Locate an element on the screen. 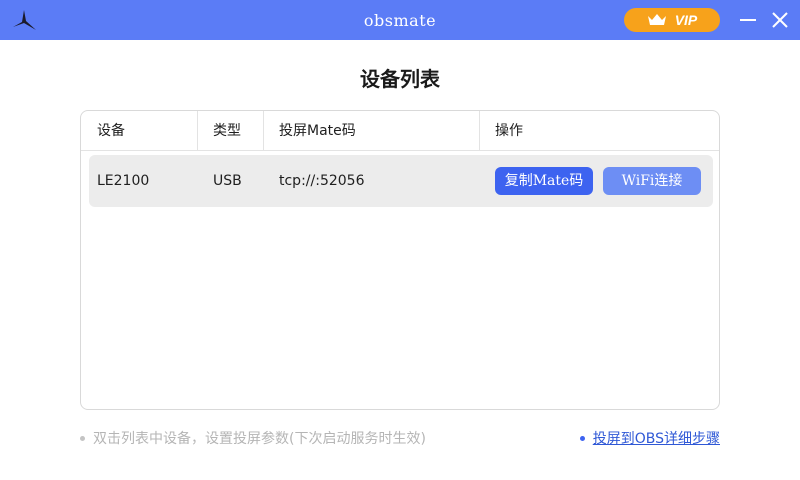 The width and height of the screenshot is (800, 480). device-type: USB is located at coordinates (227, 181).